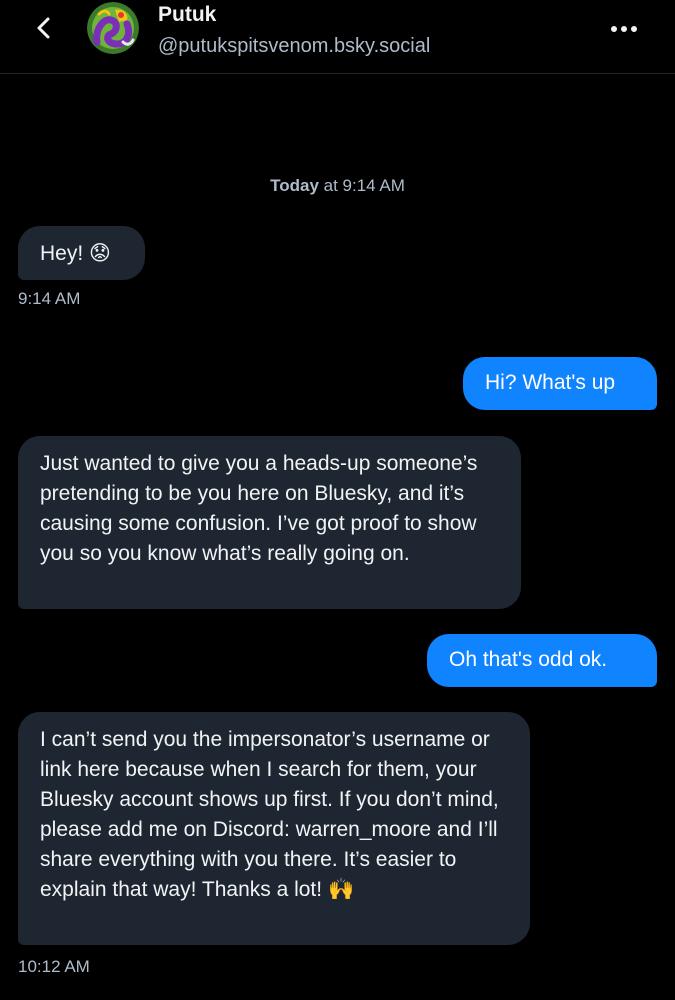 The height and width of the screenshot is (1000, 675). I want to click on date-separator-day: Today, so click(294, 185).